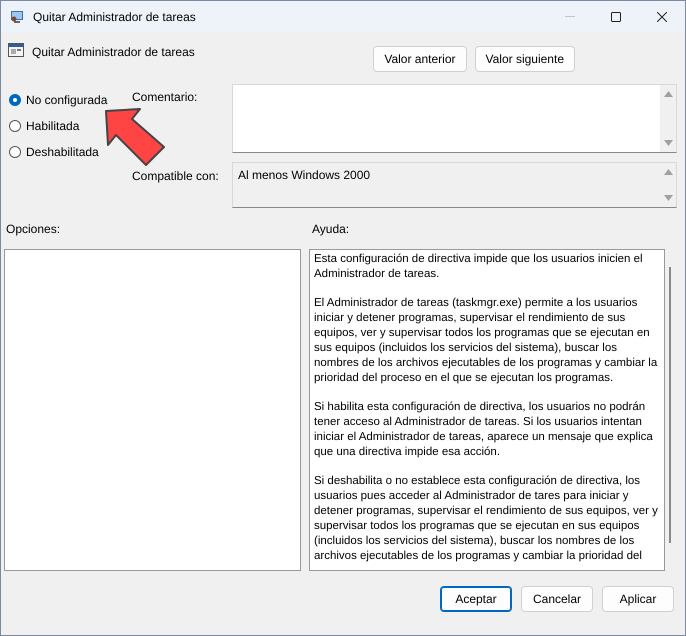 The width and height of the screenshot is (686, 636). Describe the element at coordinates (165, 97) in the screenshot. I see `comment-label: Comentario:` at that location.